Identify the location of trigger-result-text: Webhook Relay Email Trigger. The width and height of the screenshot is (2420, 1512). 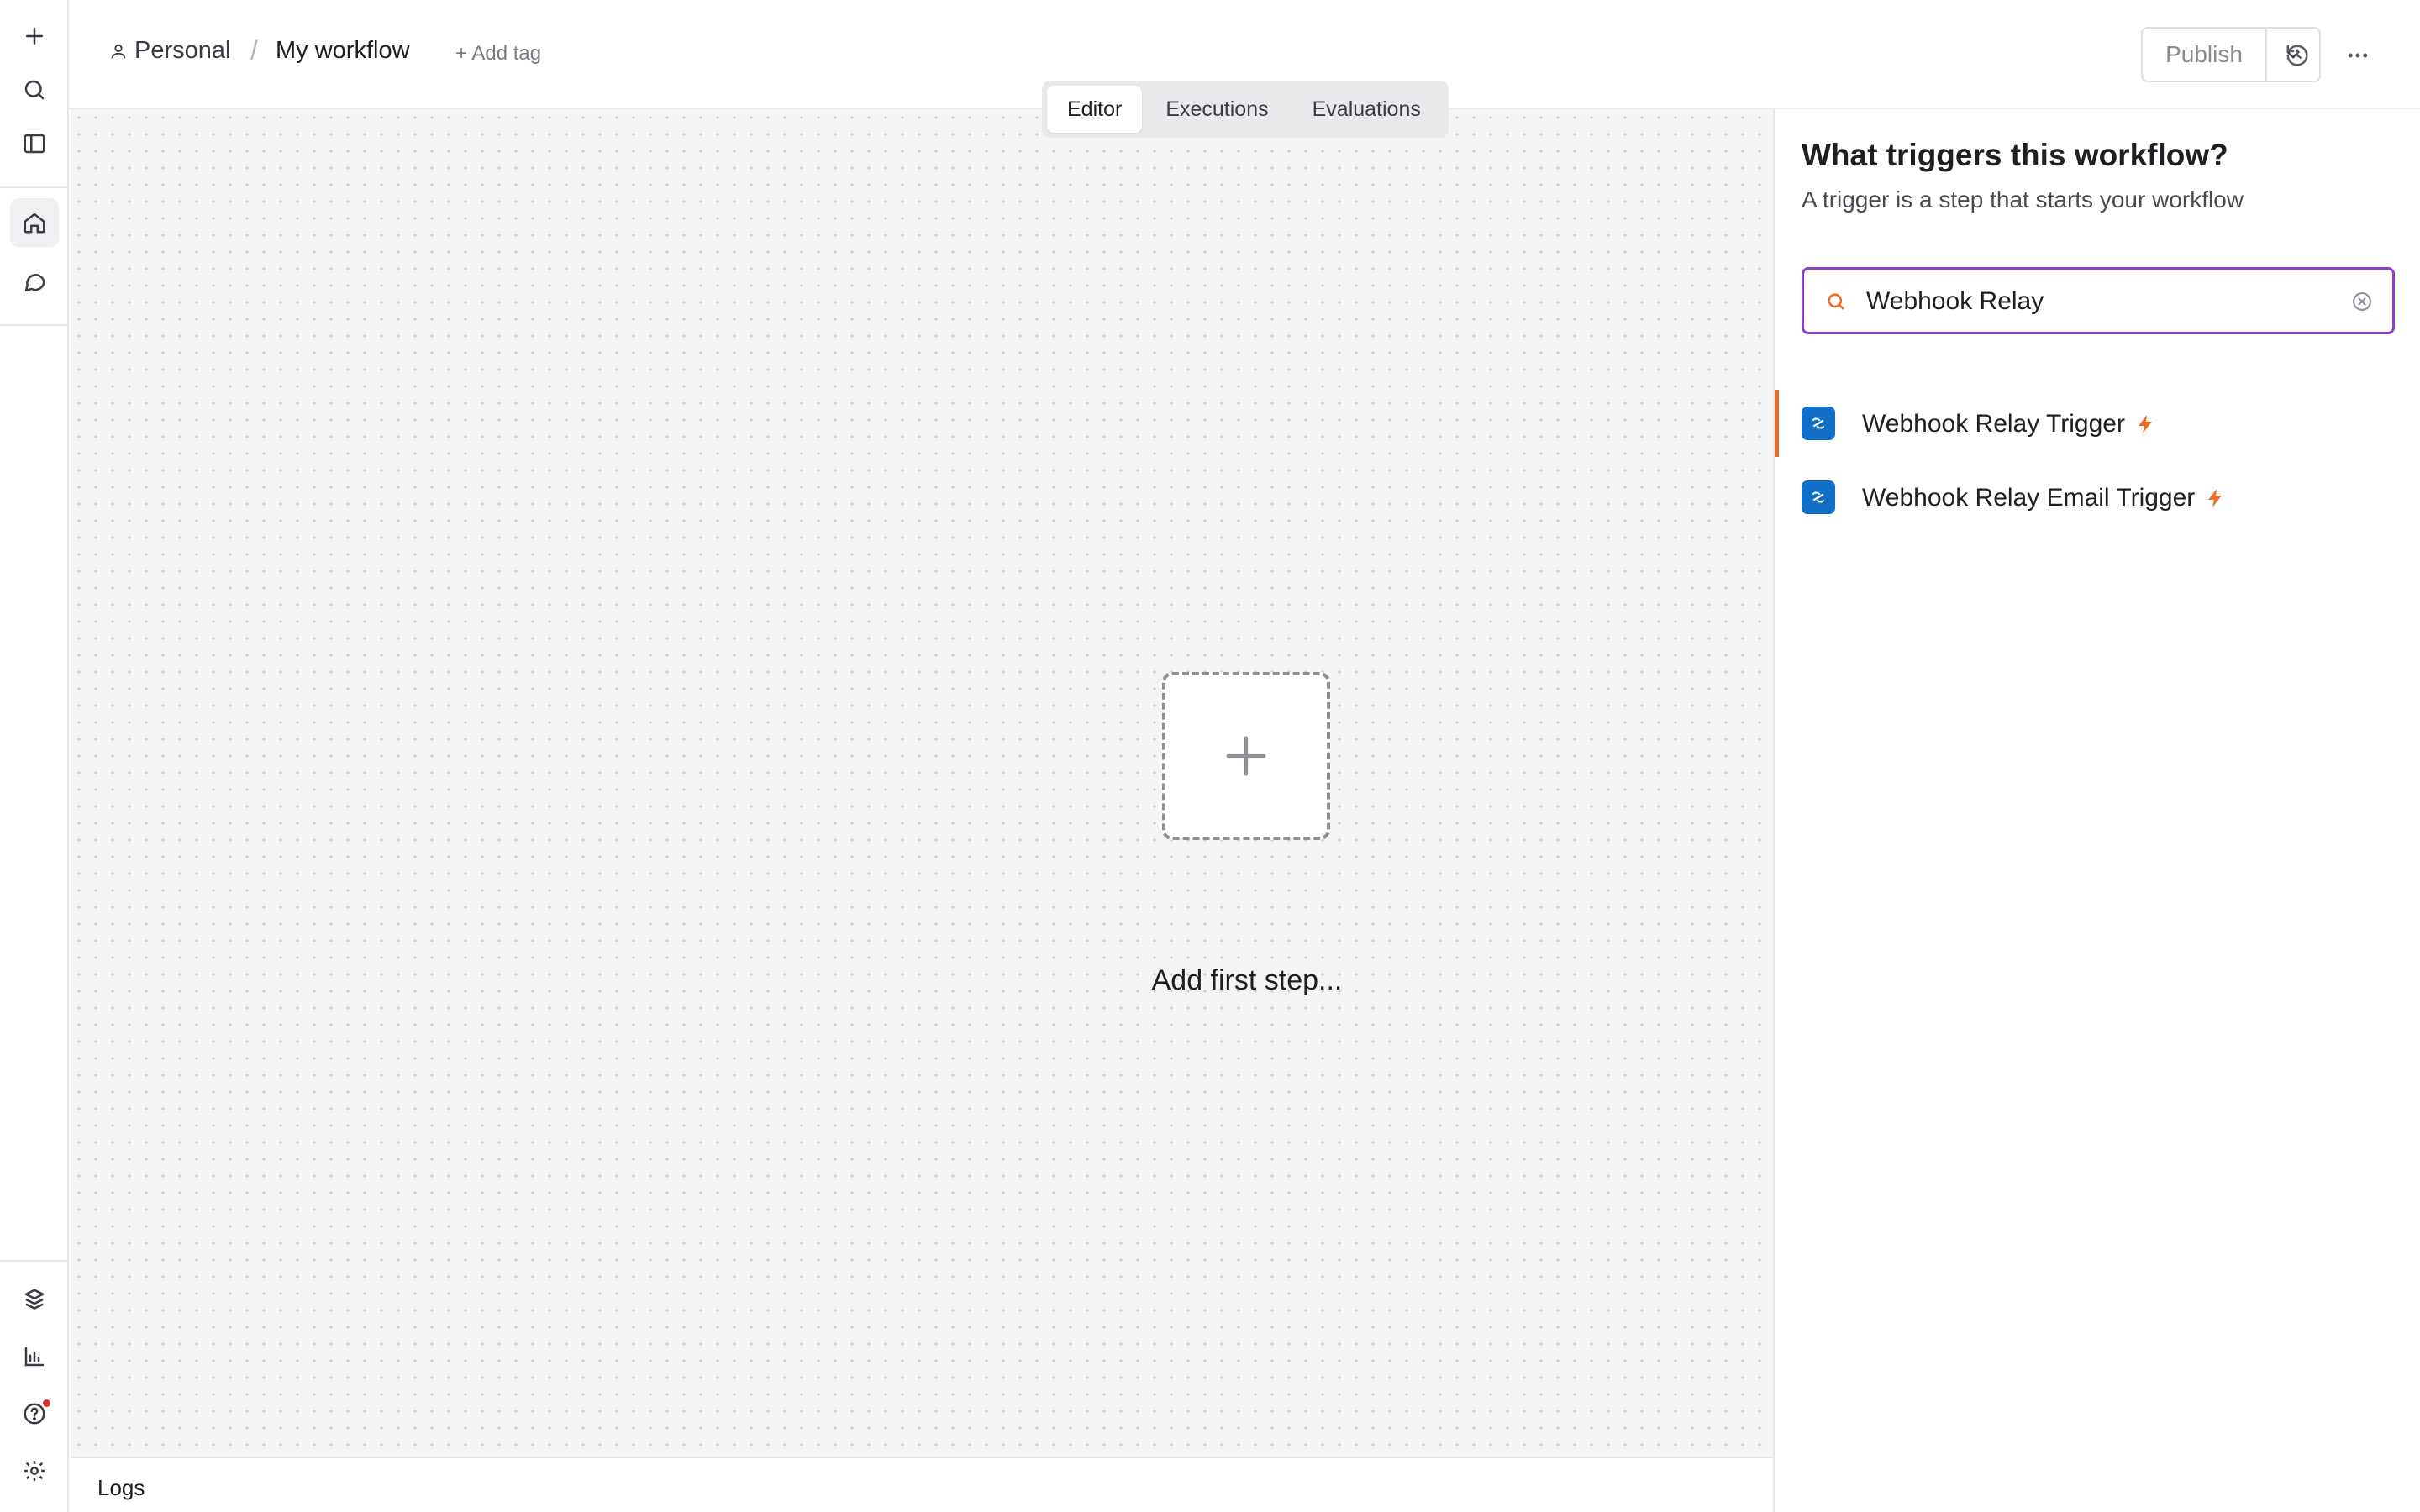
(2029, 498).